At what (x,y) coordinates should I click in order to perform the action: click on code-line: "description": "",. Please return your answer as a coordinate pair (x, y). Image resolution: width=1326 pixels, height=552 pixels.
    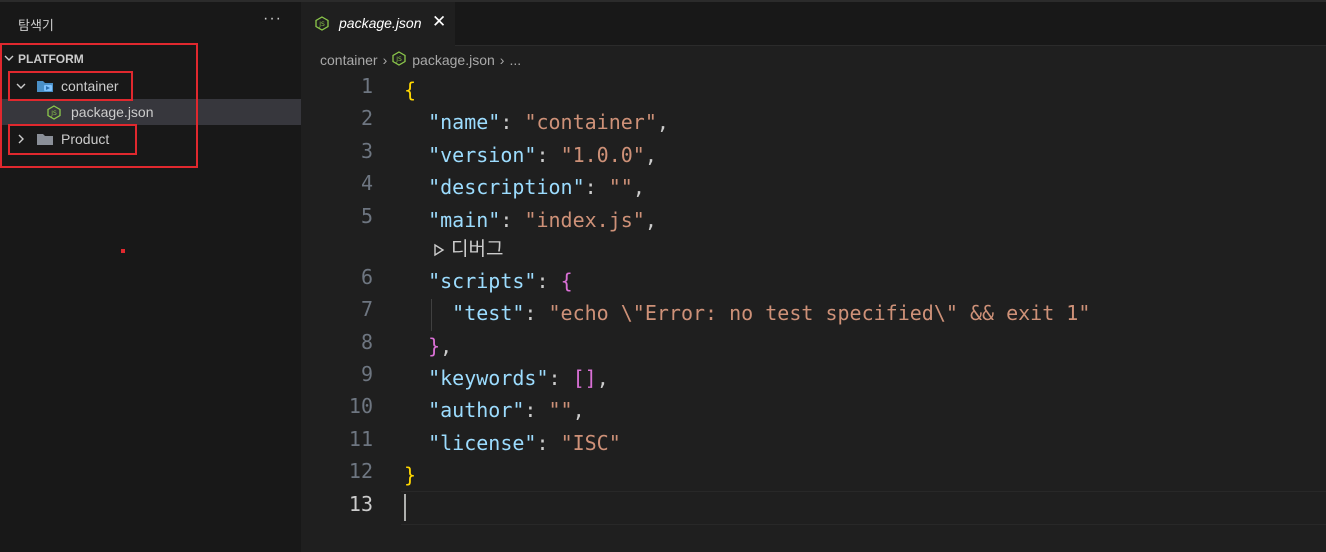
    Looking at the image, I should click on (524, 187).